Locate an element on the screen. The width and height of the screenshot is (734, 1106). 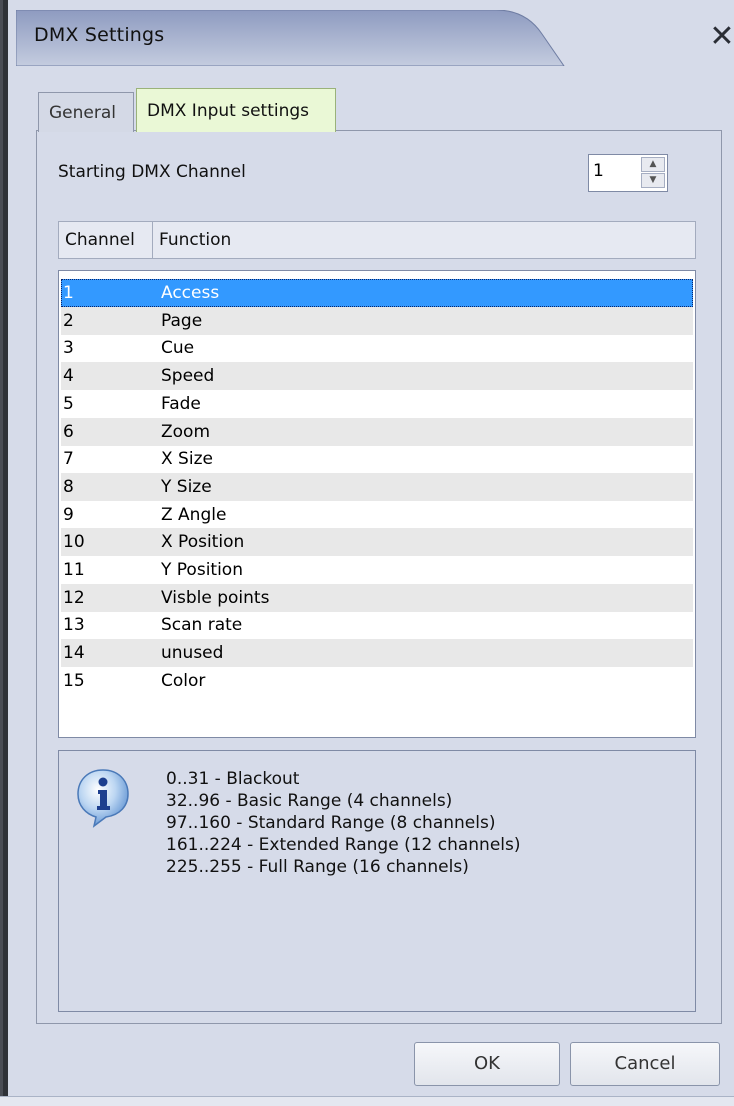
table-row: 12 Visble points is located at coordinates (377, 597).